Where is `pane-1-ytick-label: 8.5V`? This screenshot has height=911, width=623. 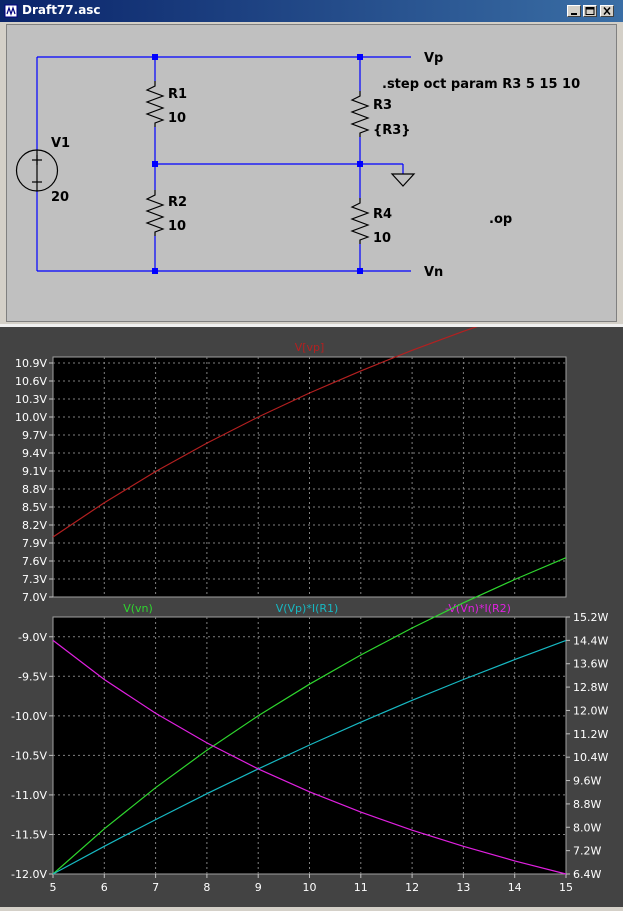
pane-1-ytick-label: 8.5V is located at coordinates (34, 507).